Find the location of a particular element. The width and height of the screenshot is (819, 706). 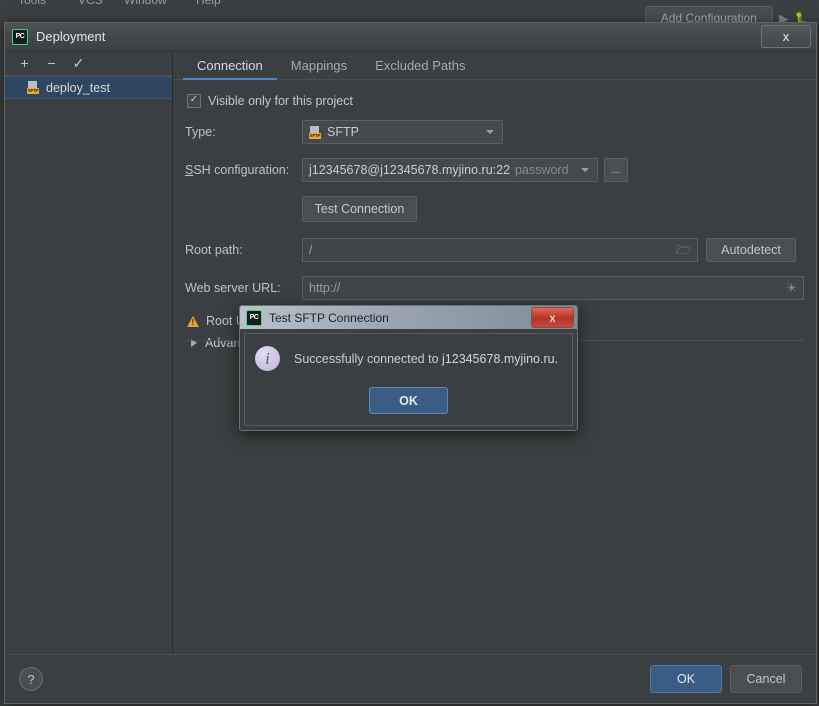

tab-mappings: Mappings is located at coordinates (319, 68).